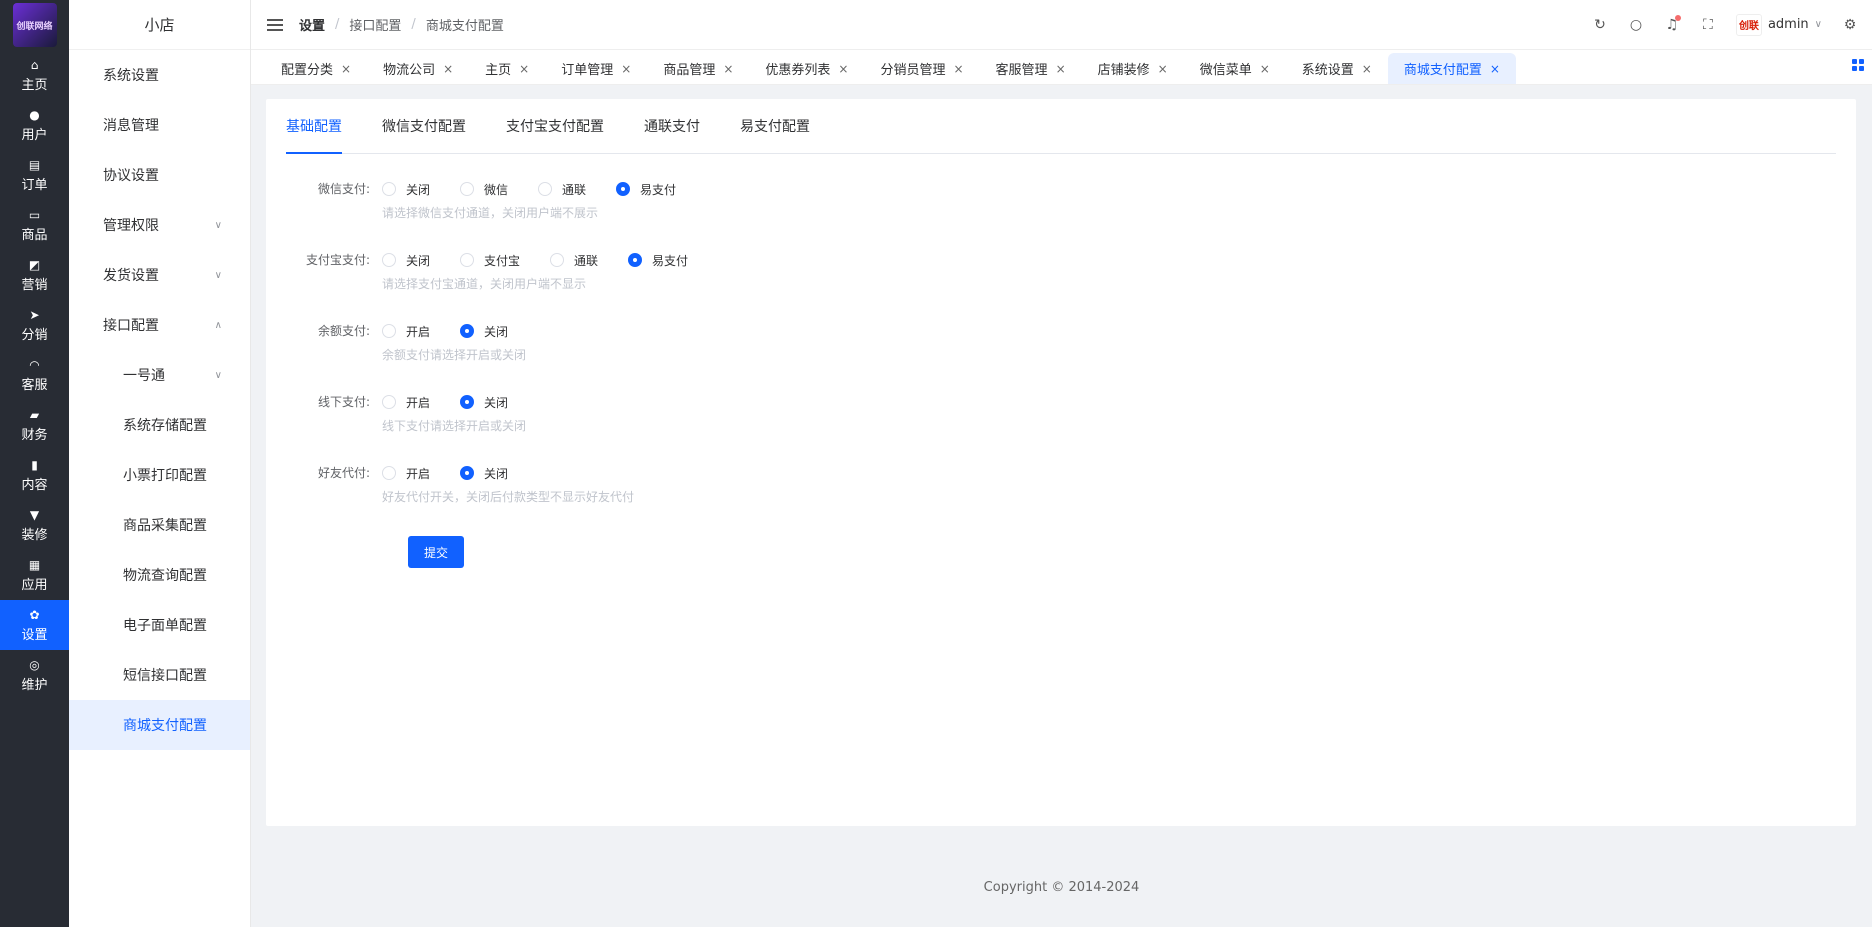  Describe the element at coordinates (34, 214) in the screenshot. I see `rail-icon: ▭` at that location.